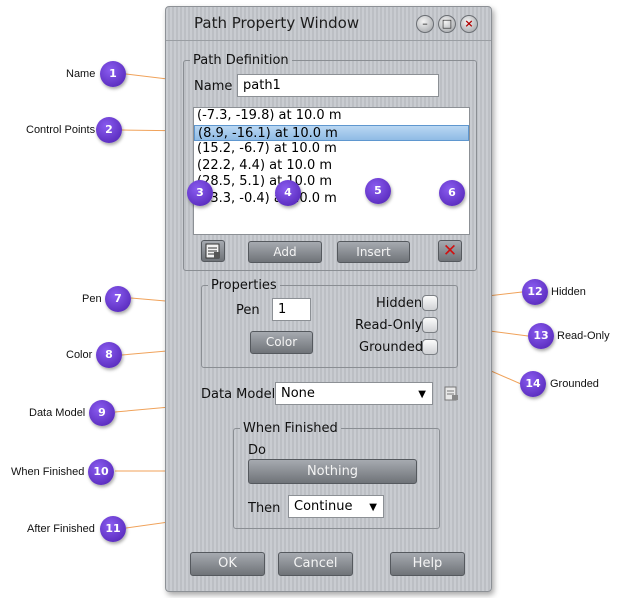 The height and width of the screenshot is (598, 625). Describe the element at coordinates (48, 472) in the screenshot. I see `callout-when-finished: When Finished` at that location.